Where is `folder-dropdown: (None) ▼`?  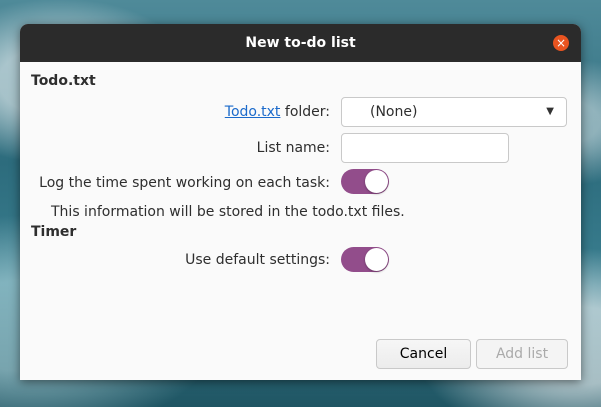
folder-dropdown: (None) ▼ is located at coordinates (454, 112).